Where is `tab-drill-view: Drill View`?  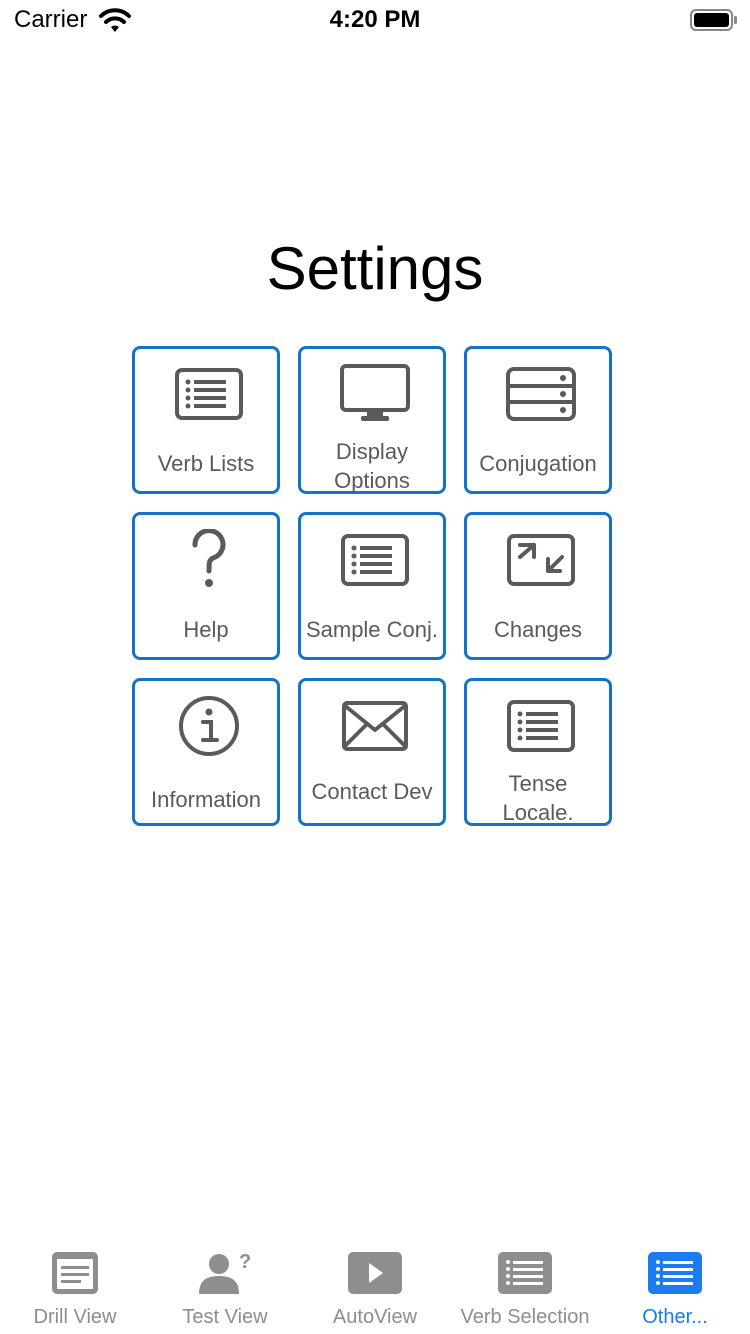 tab-drill-view: Drill View is located at coordinates (75, 1285).